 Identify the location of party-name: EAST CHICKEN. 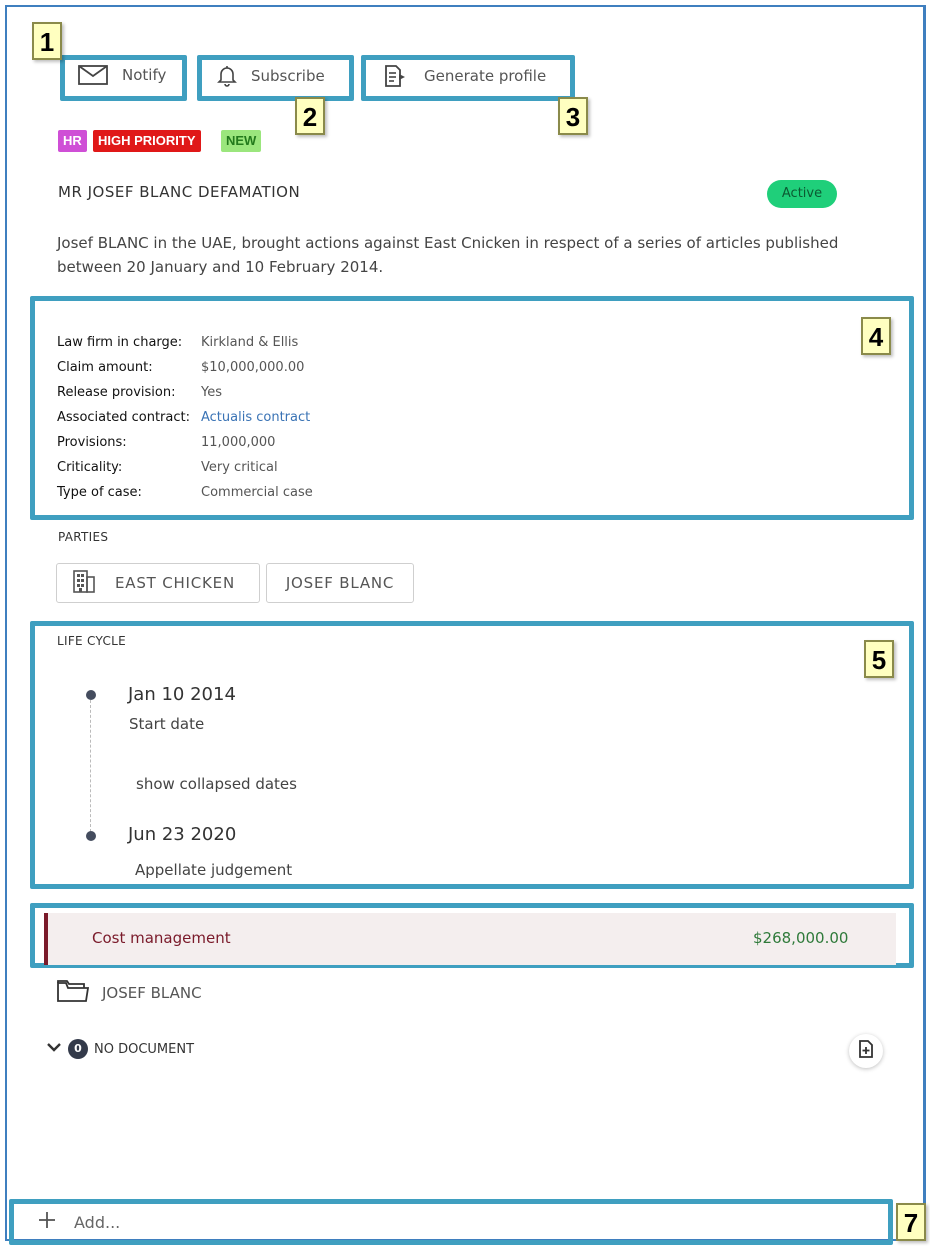
(175, 583).